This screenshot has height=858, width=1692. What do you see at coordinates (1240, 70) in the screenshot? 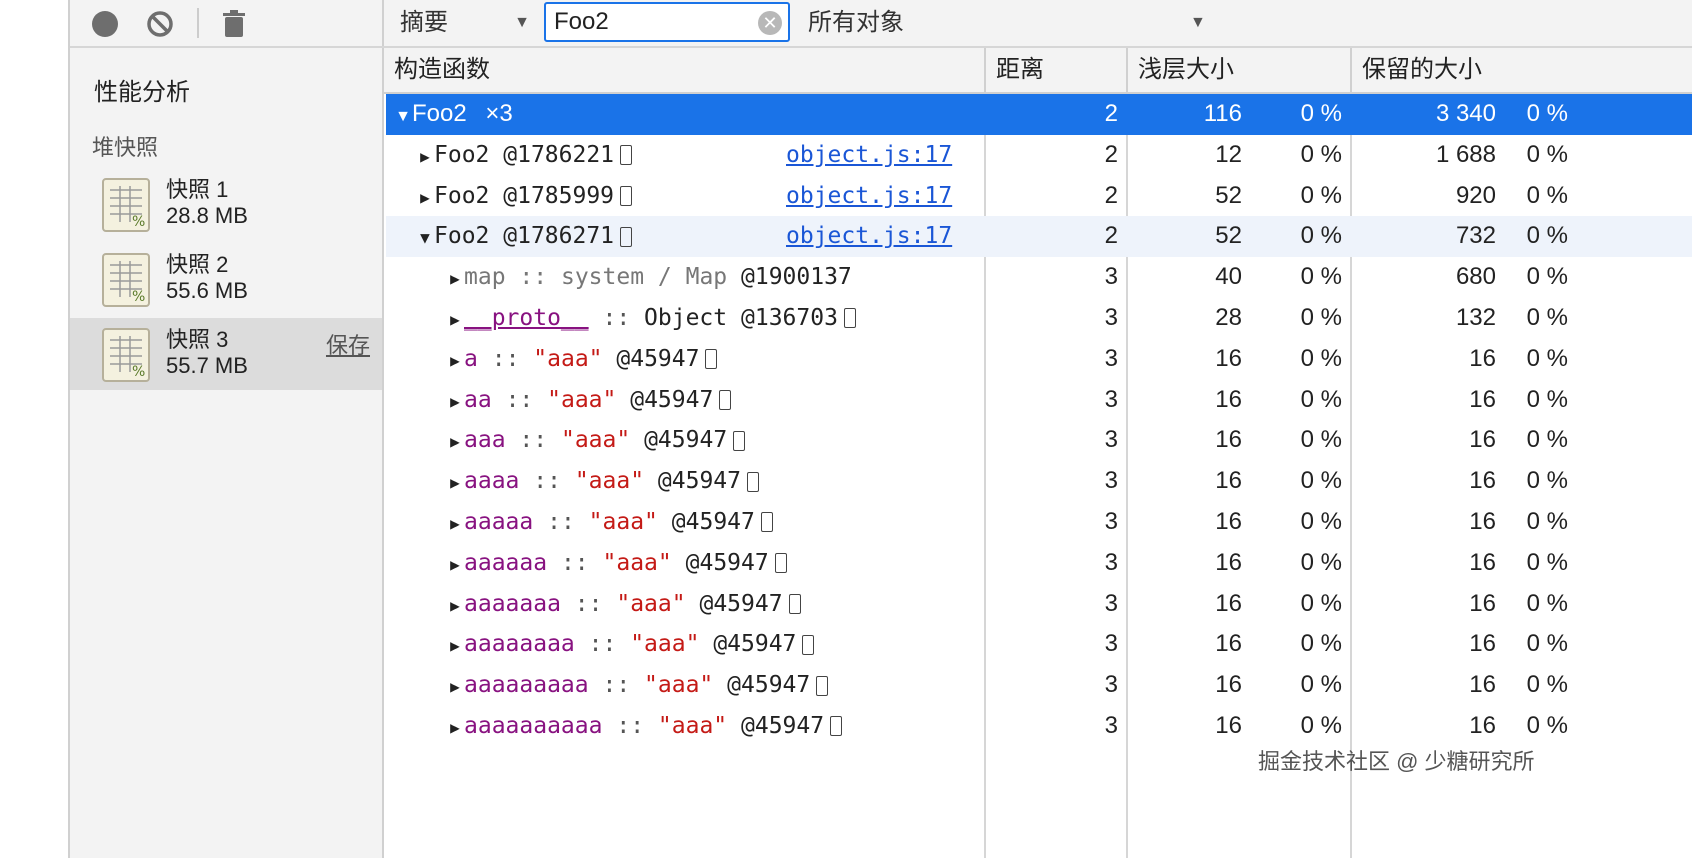
I see `header-shallow-size: 浅层大小` at bounding box center [1240, 70].